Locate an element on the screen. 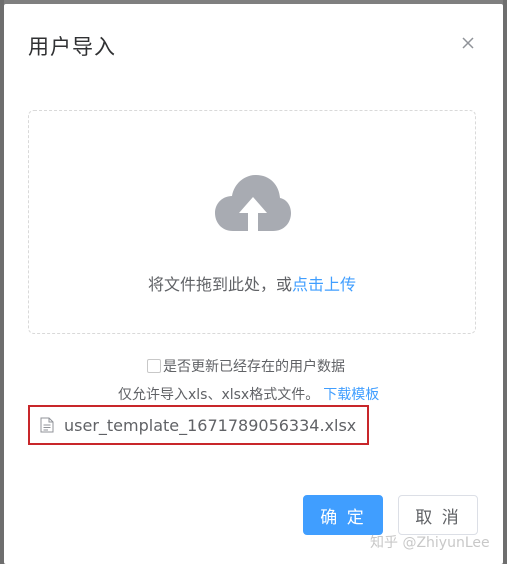  drop-instructions: 将文件拖到此处，或点击上传 is located at coordinates (252, 283).